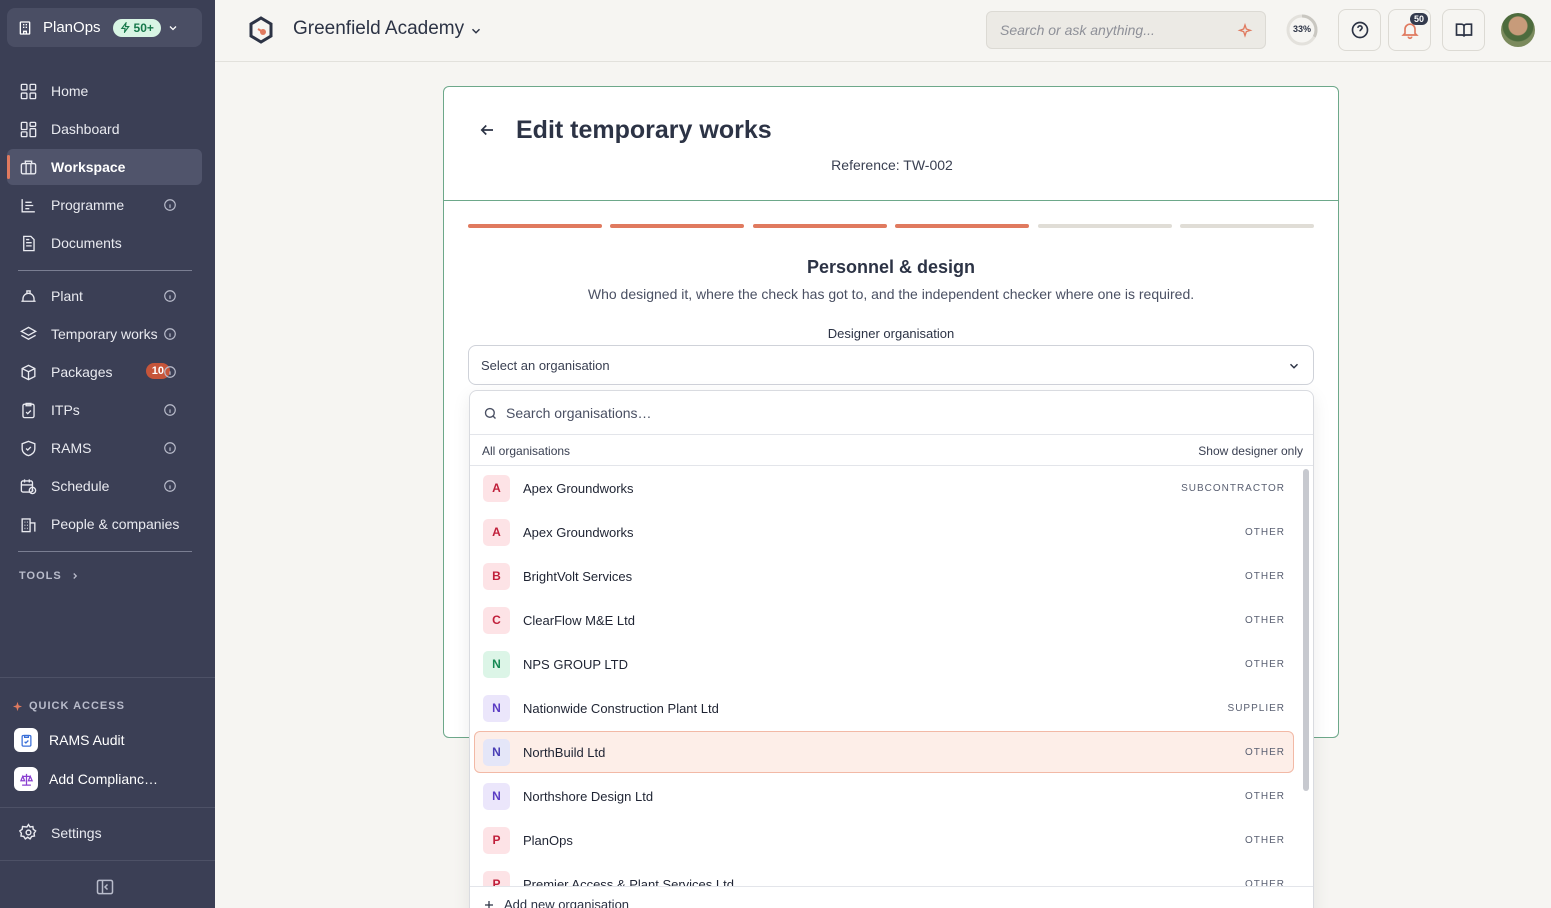 The height and width of the screenshot is (908, 1551). Describe the element at coordinates (85, 129) in the screenshot. I see `sidebar-item-label: Dashboard` at that location.